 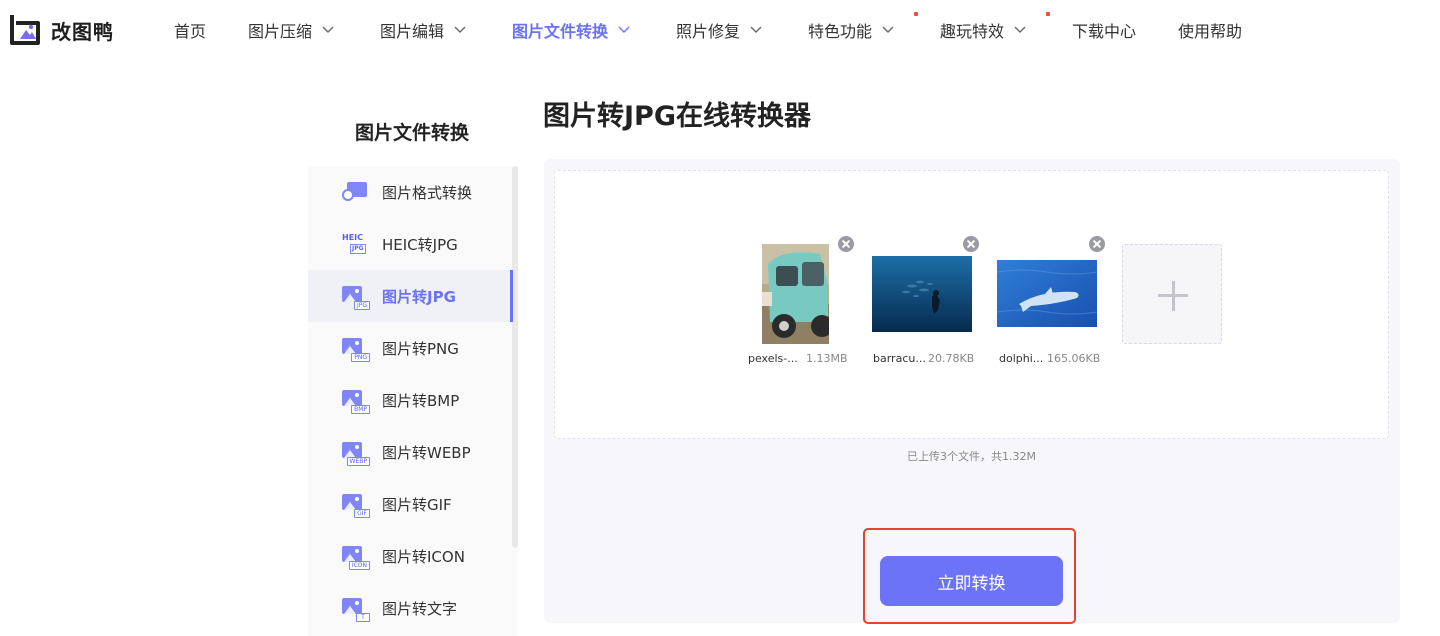 What do you see at coordinates (420, 348) in the screenshot?
I see `sidebar-item-label: 图片转PNG` at bounding box center [420, 348].